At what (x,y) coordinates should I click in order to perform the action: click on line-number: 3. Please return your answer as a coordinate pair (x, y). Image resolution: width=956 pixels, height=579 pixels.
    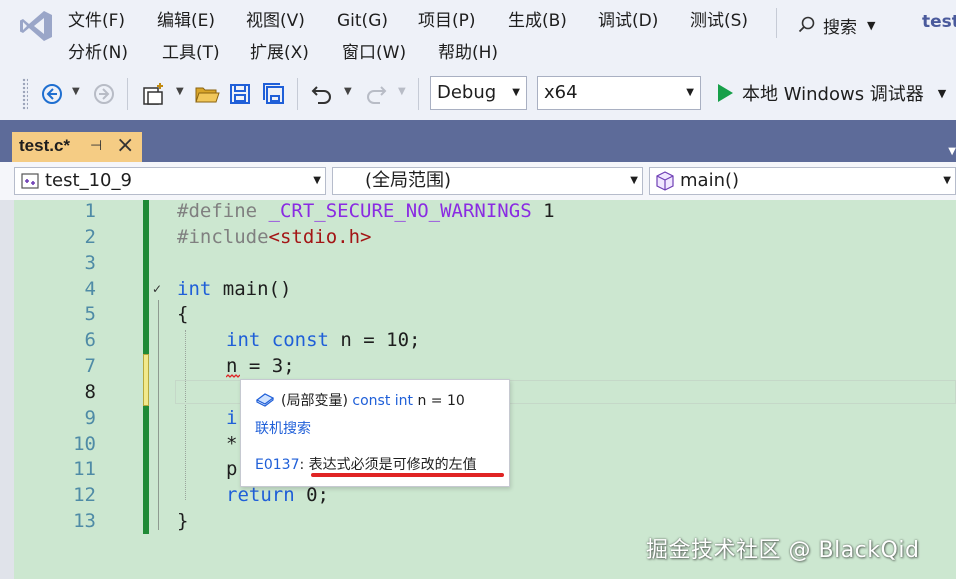
    Looking at the image, I should click on (90, 263).